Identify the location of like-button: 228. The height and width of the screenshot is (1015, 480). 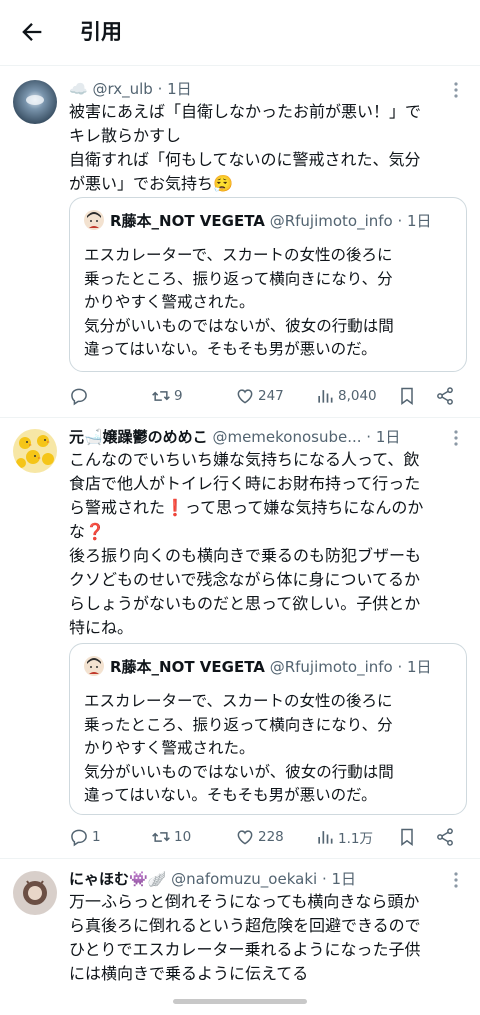
(259, 837).